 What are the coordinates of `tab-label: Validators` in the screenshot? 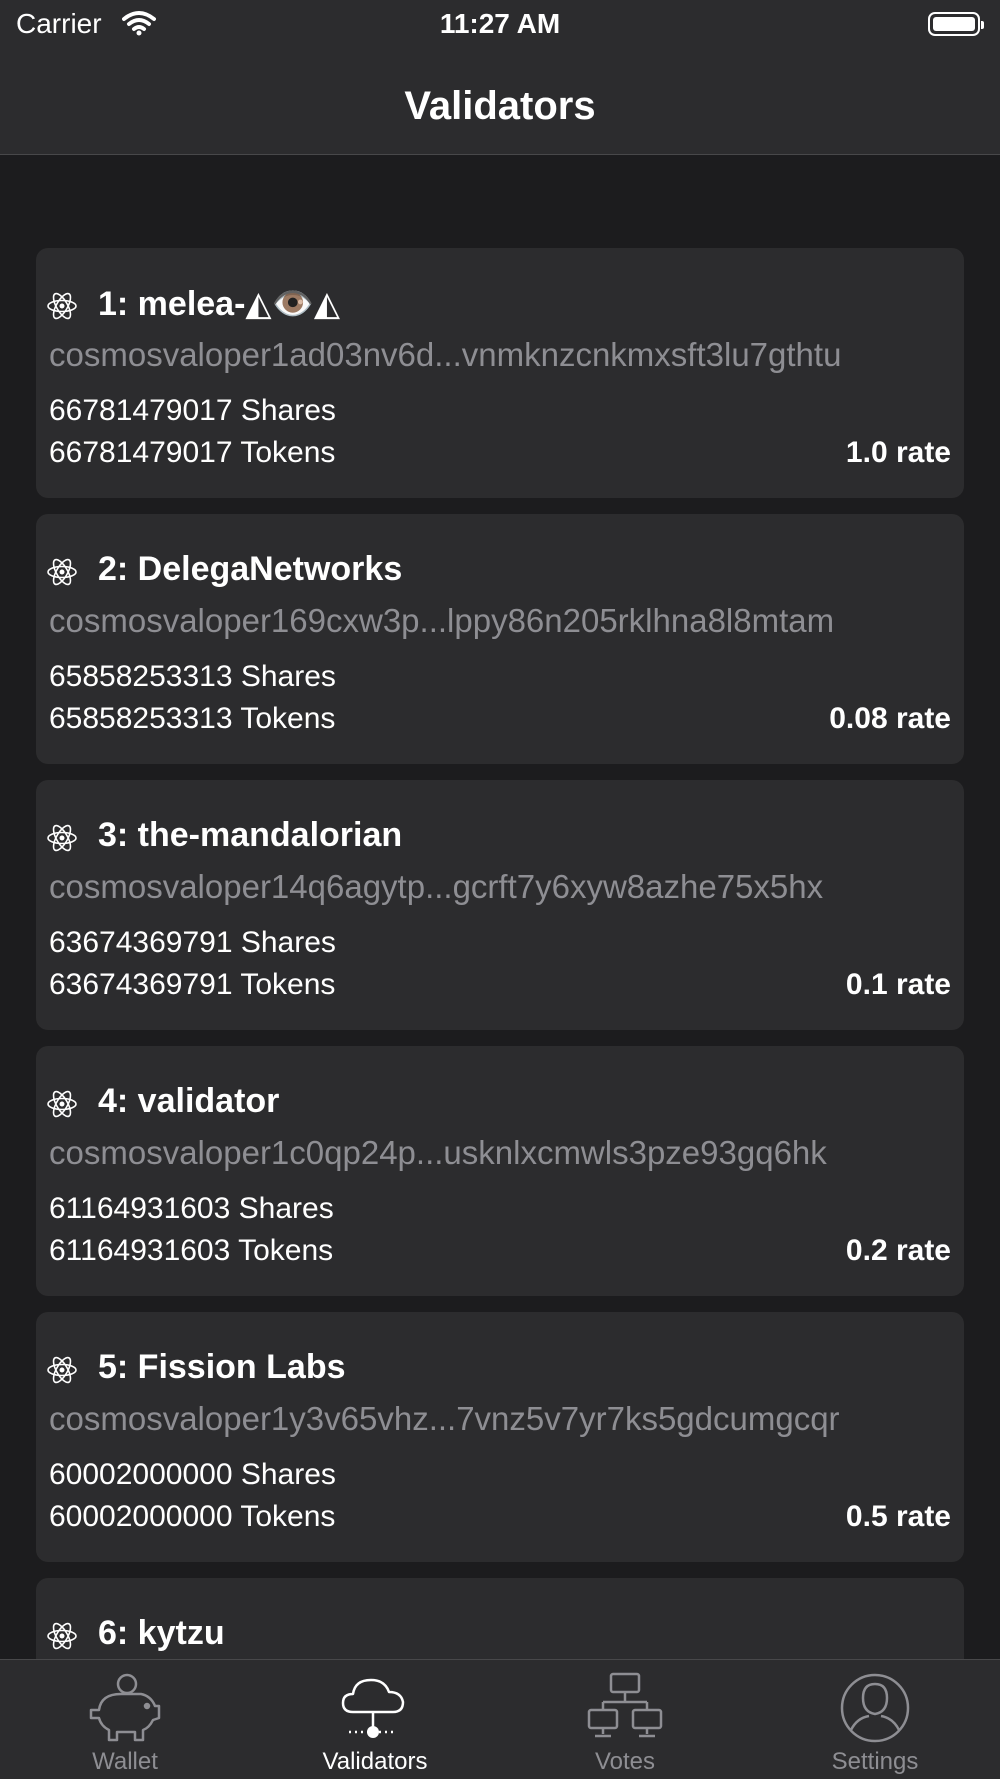 It's located at (375, 1761).